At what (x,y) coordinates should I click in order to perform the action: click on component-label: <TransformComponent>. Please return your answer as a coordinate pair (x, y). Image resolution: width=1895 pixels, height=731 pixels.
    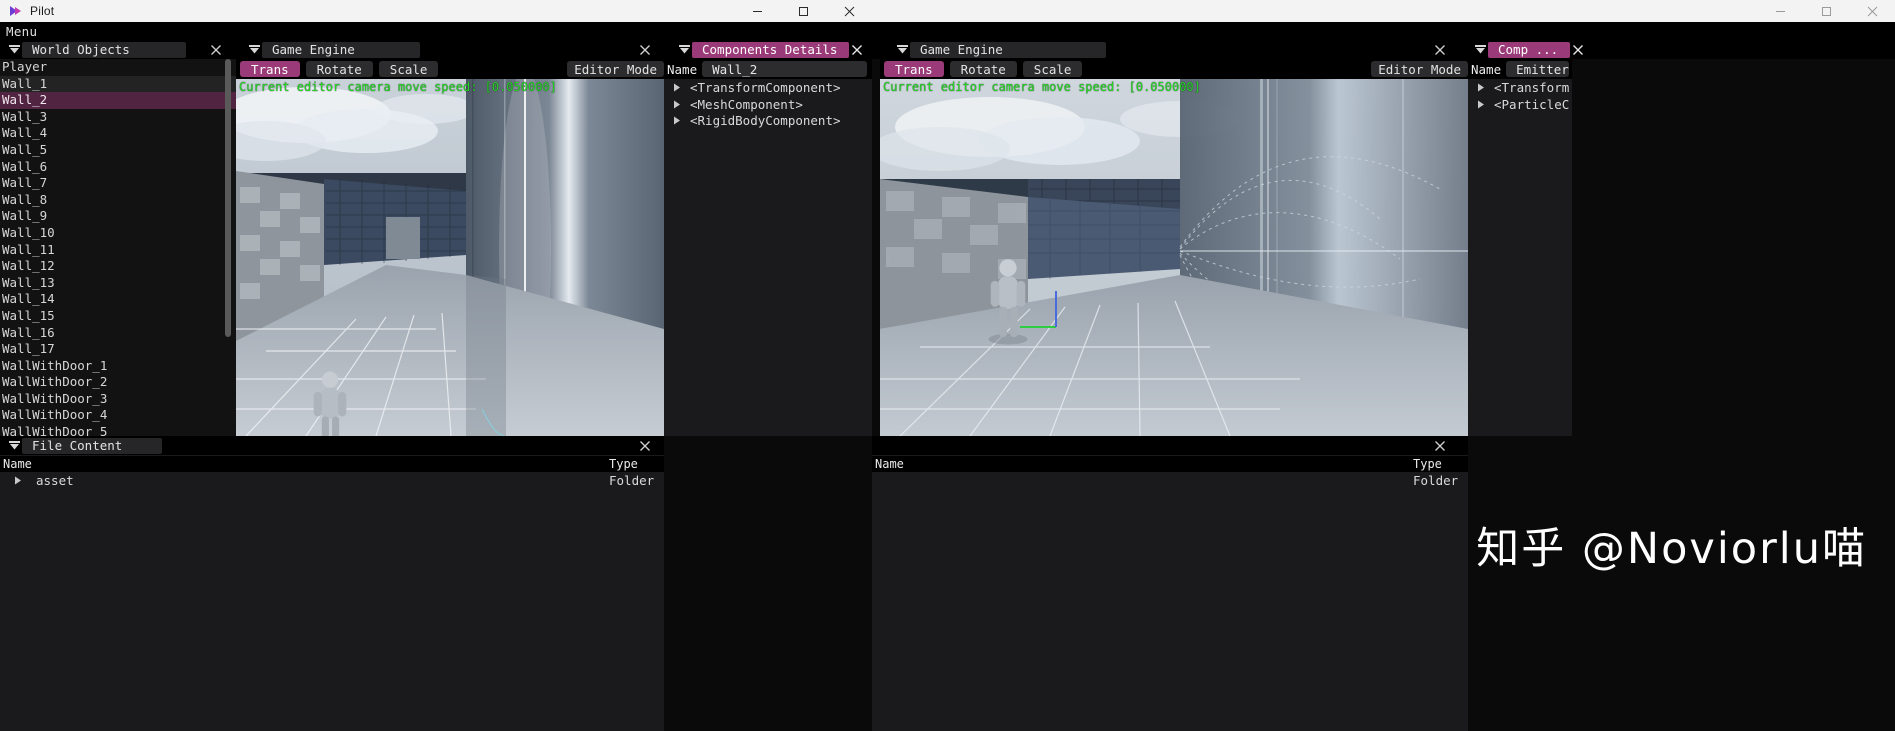
    Looking at the image, I should click on (765, 87).